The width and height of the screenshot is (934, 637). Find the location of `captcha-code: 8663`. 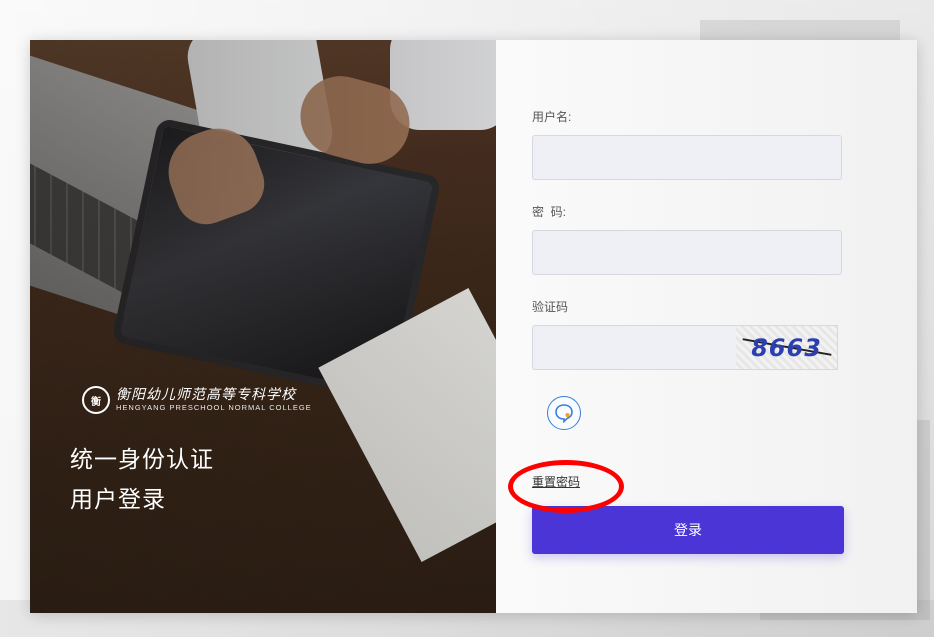

captcha-code: 8663 is located at coordinates (786, 347).